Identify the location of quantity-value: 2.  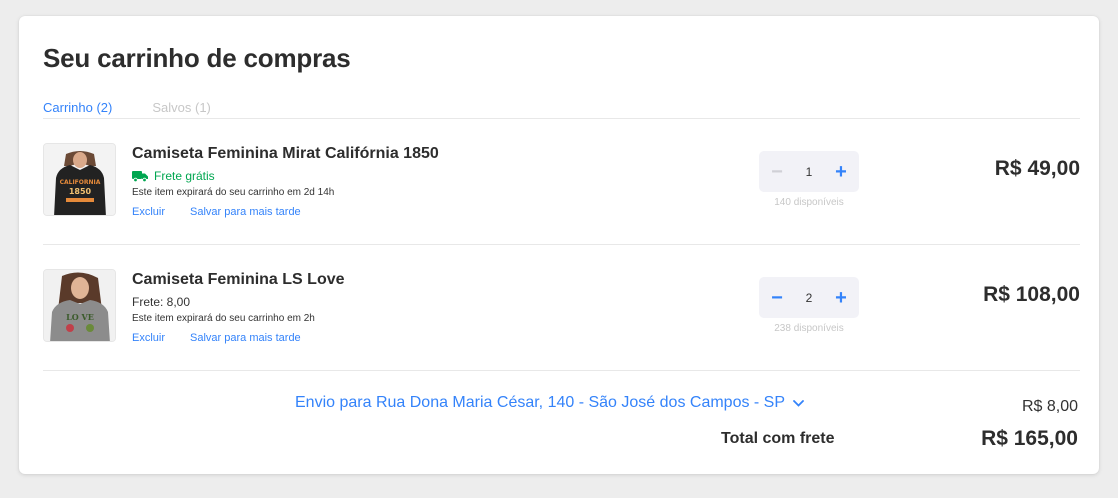
(809, 297).